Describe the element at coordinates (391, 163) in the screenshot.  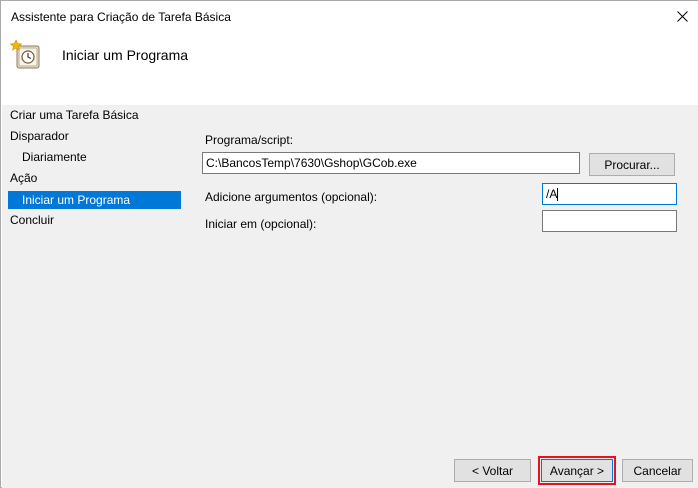
I see `program-script-input: C:\BancosTemp\7630\Gshop\GCob.exe` at that location.